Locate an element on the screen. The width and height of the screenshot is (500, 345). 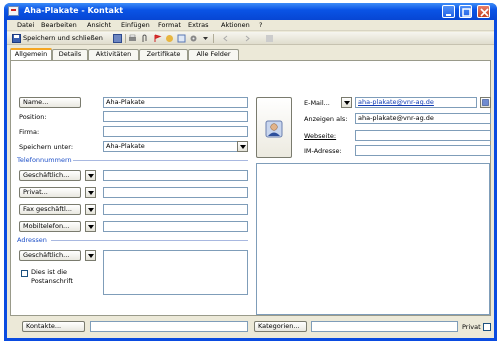
window-title: Aha-Plakate - Kontakt is located at coordinates (74, 10).